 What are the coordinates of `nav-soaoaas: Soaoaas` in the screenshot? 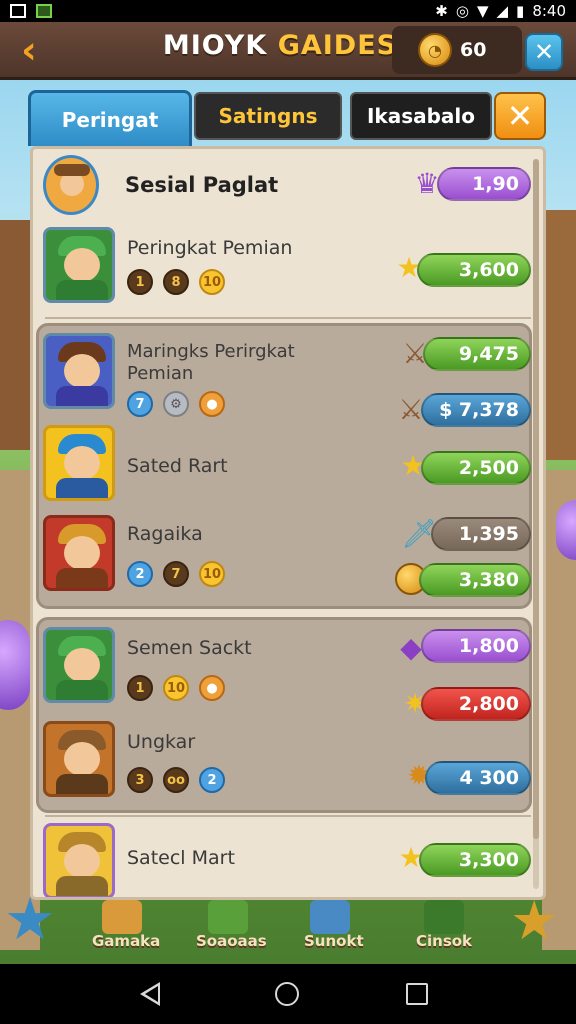 It's located at (231, 941).